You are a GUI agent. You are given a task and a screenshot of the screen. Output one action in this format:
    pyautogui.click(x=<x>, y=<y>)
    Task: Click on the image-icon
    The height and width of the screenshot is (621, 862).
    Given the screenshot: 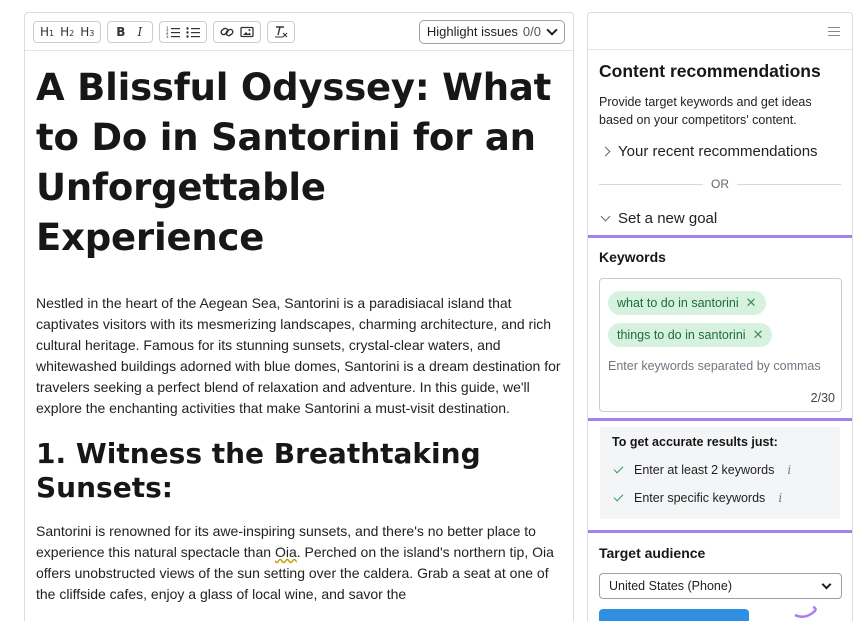 What is the action you would take?
    pyautogui.click(x=247, y=32)
    